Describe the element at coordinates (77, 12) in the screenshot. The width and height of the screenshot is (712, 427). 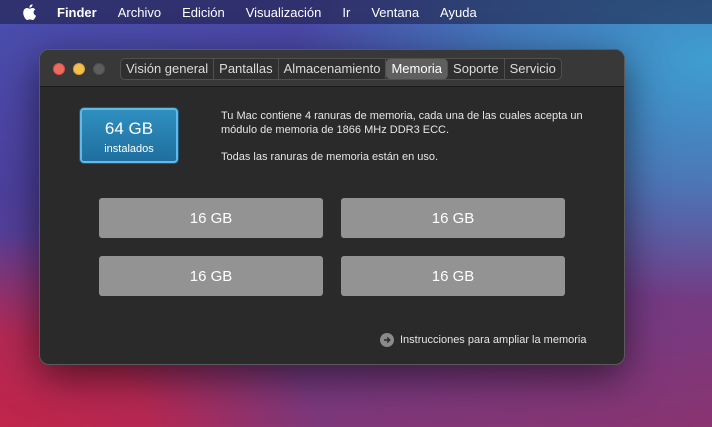
I see `menu-finder: Finder` at that location.